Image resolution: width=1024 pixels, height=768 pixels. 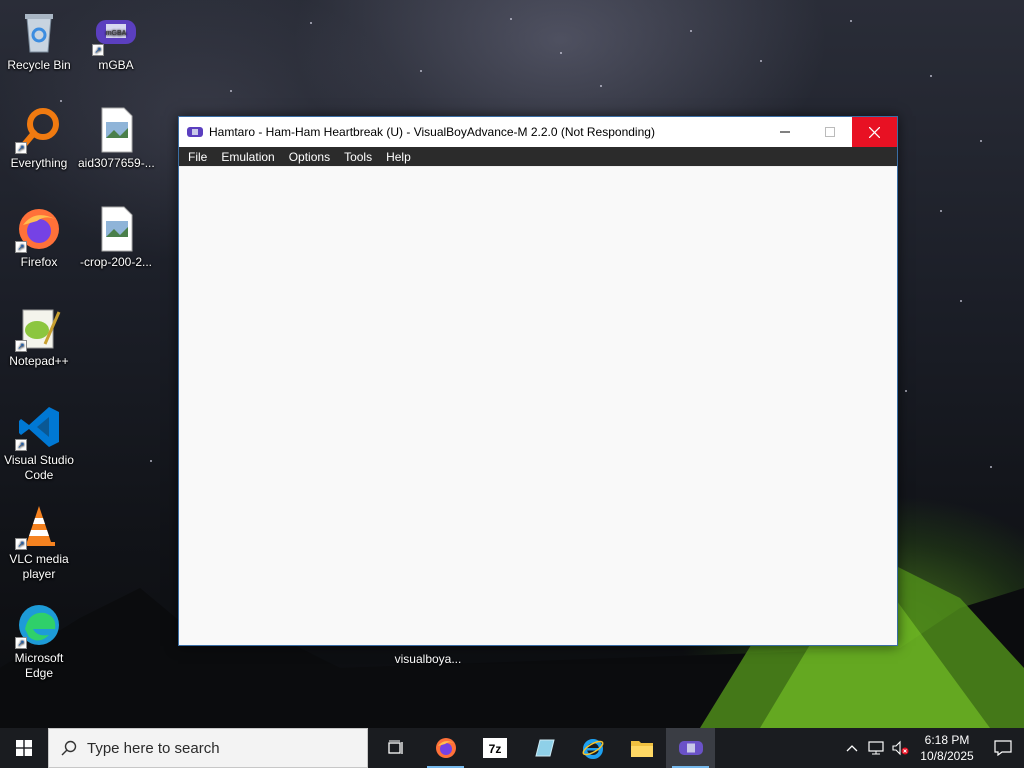 I want to click on start-button, so click(x=24, y=748).